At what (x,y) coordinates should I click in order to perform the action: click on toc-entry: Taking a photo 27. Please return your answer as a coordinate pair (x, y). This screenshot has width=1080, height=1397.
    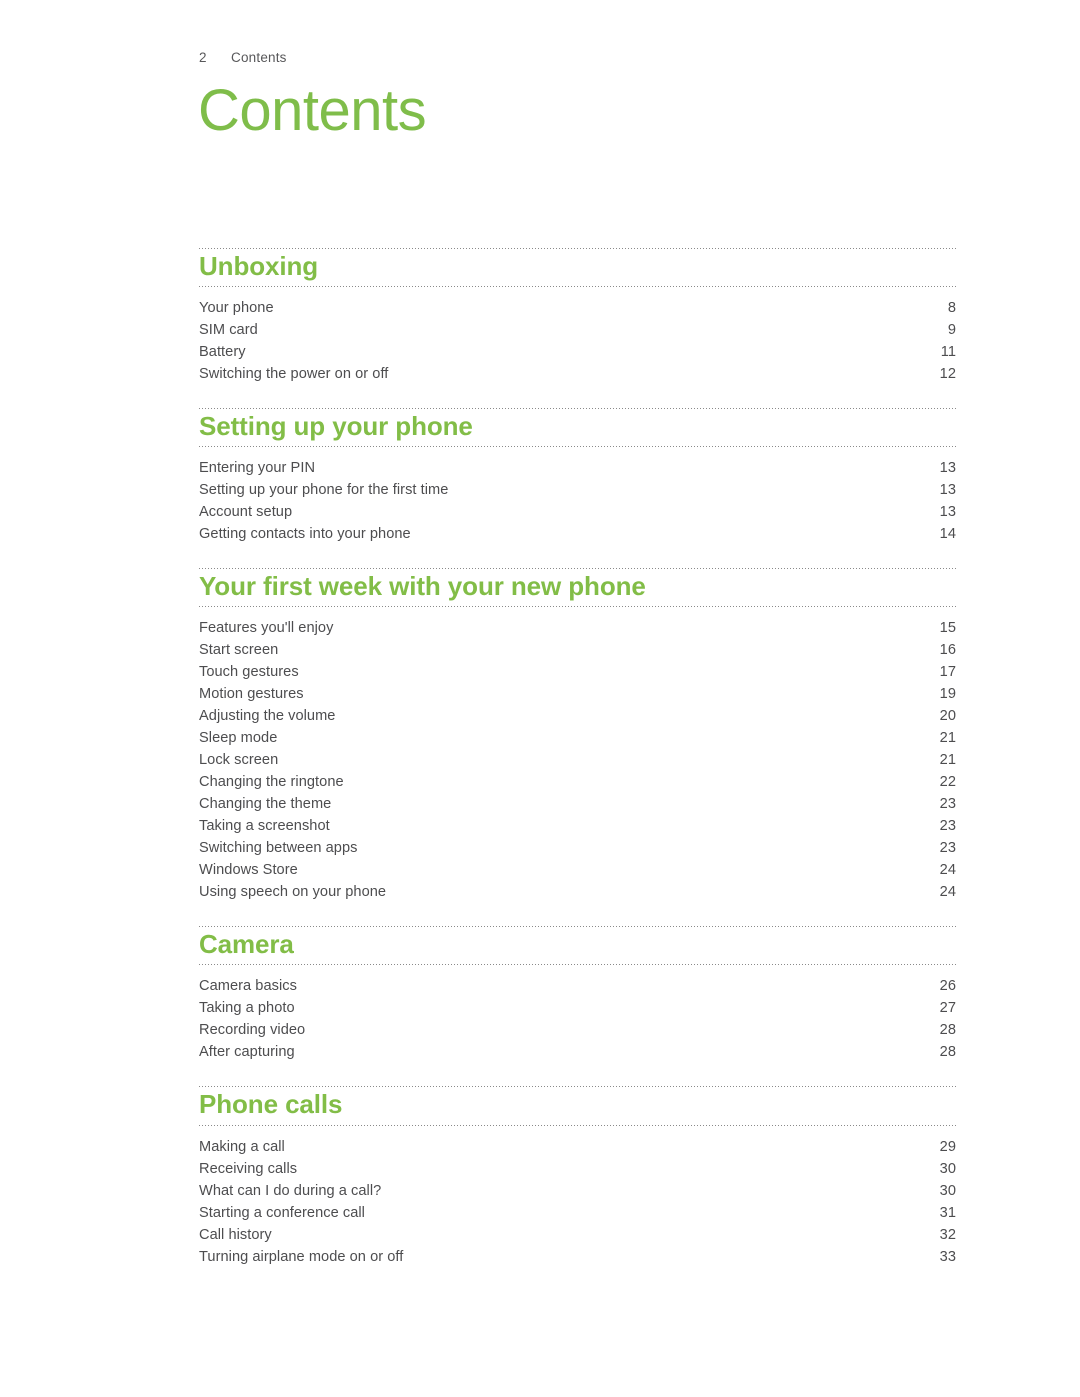
    Looking at the image, I should click on (577, 1008).